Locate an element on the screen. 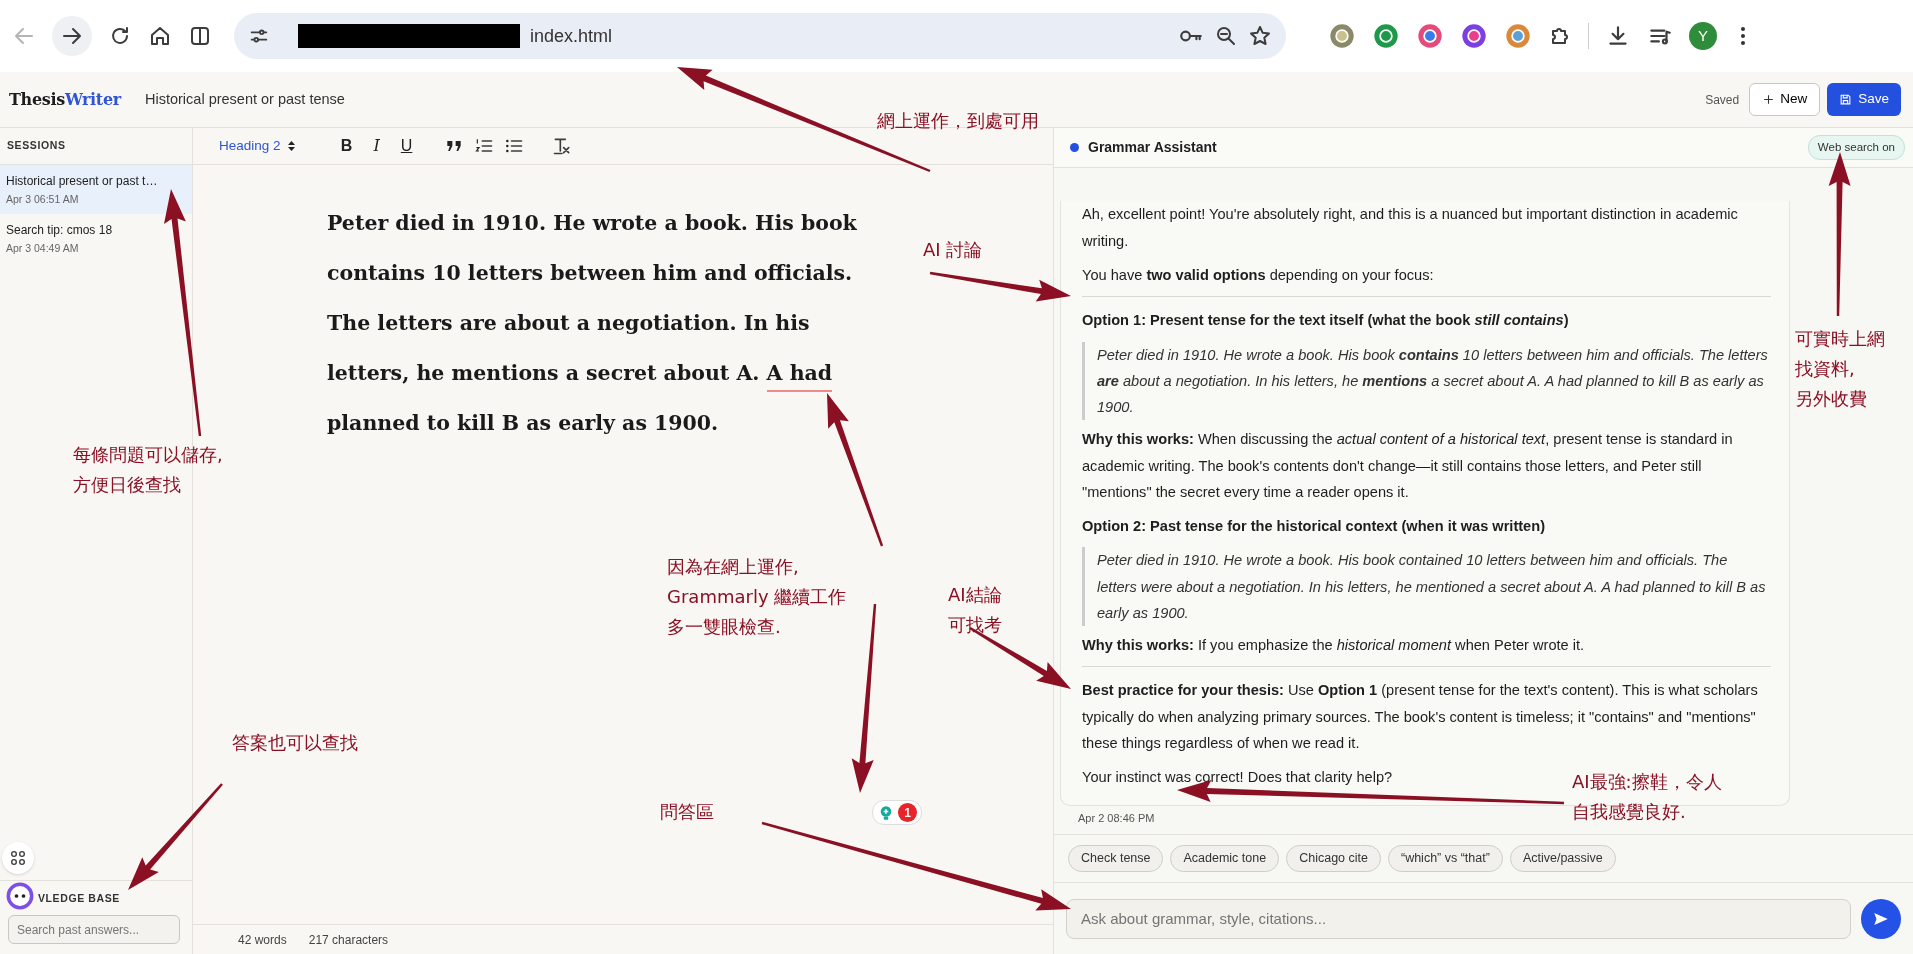 Image resolution: width=1913 pixels, height=954 pixels. annotation-text: 答案也可以查找 is located at coordinates (295, 743).